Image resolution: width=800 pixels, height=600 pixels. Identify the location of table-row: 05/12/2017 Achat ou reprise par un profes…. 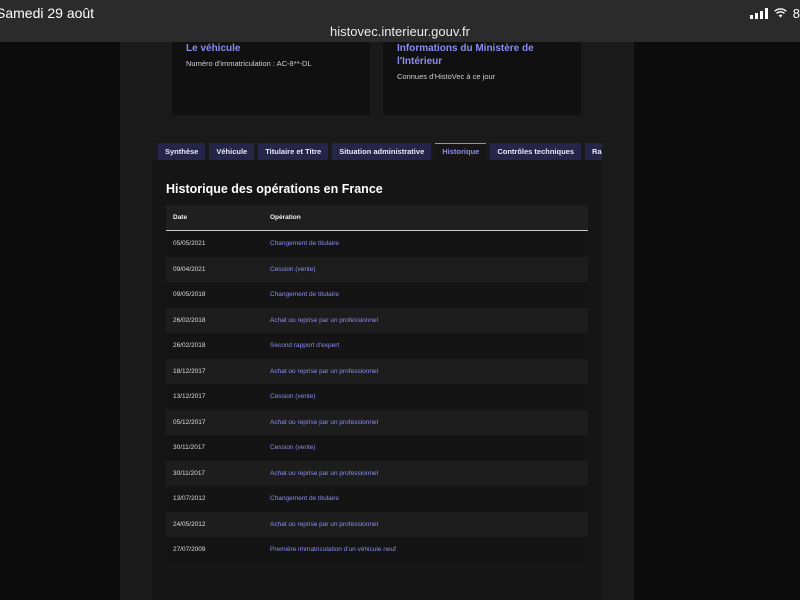
(377, 422).